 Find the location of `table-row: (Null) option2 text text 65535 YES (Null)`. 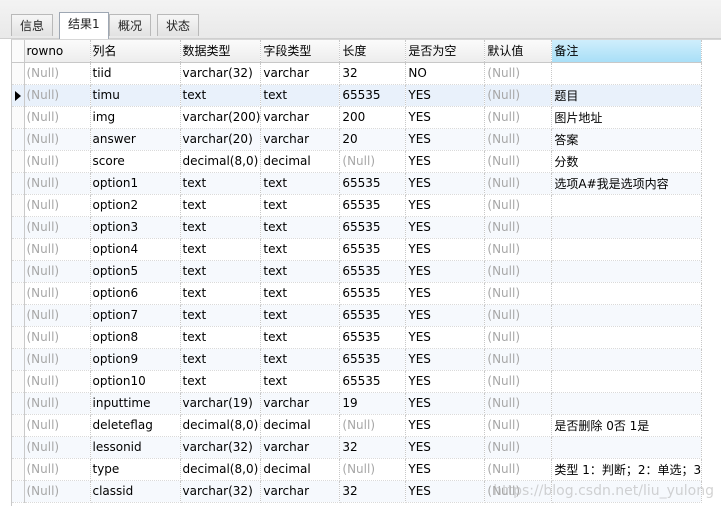

table-row: (Null) option2 text text 65535 YES (Null) is located at coordinates (357, 205).